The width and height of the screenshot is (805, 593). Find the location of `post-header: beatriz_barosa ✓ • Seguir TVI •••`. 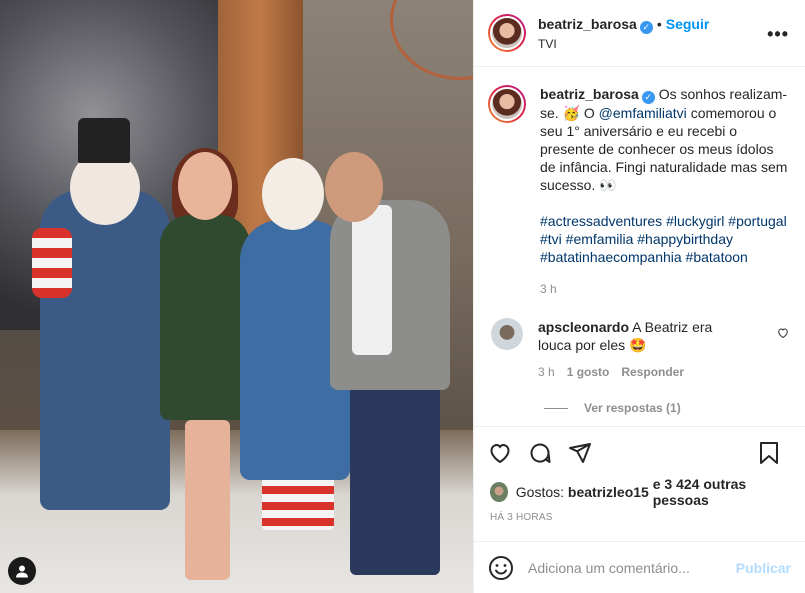

post-header: beatriz_barosa ✓ • Seguir TVI ••• is located at coordinates (639, 33).